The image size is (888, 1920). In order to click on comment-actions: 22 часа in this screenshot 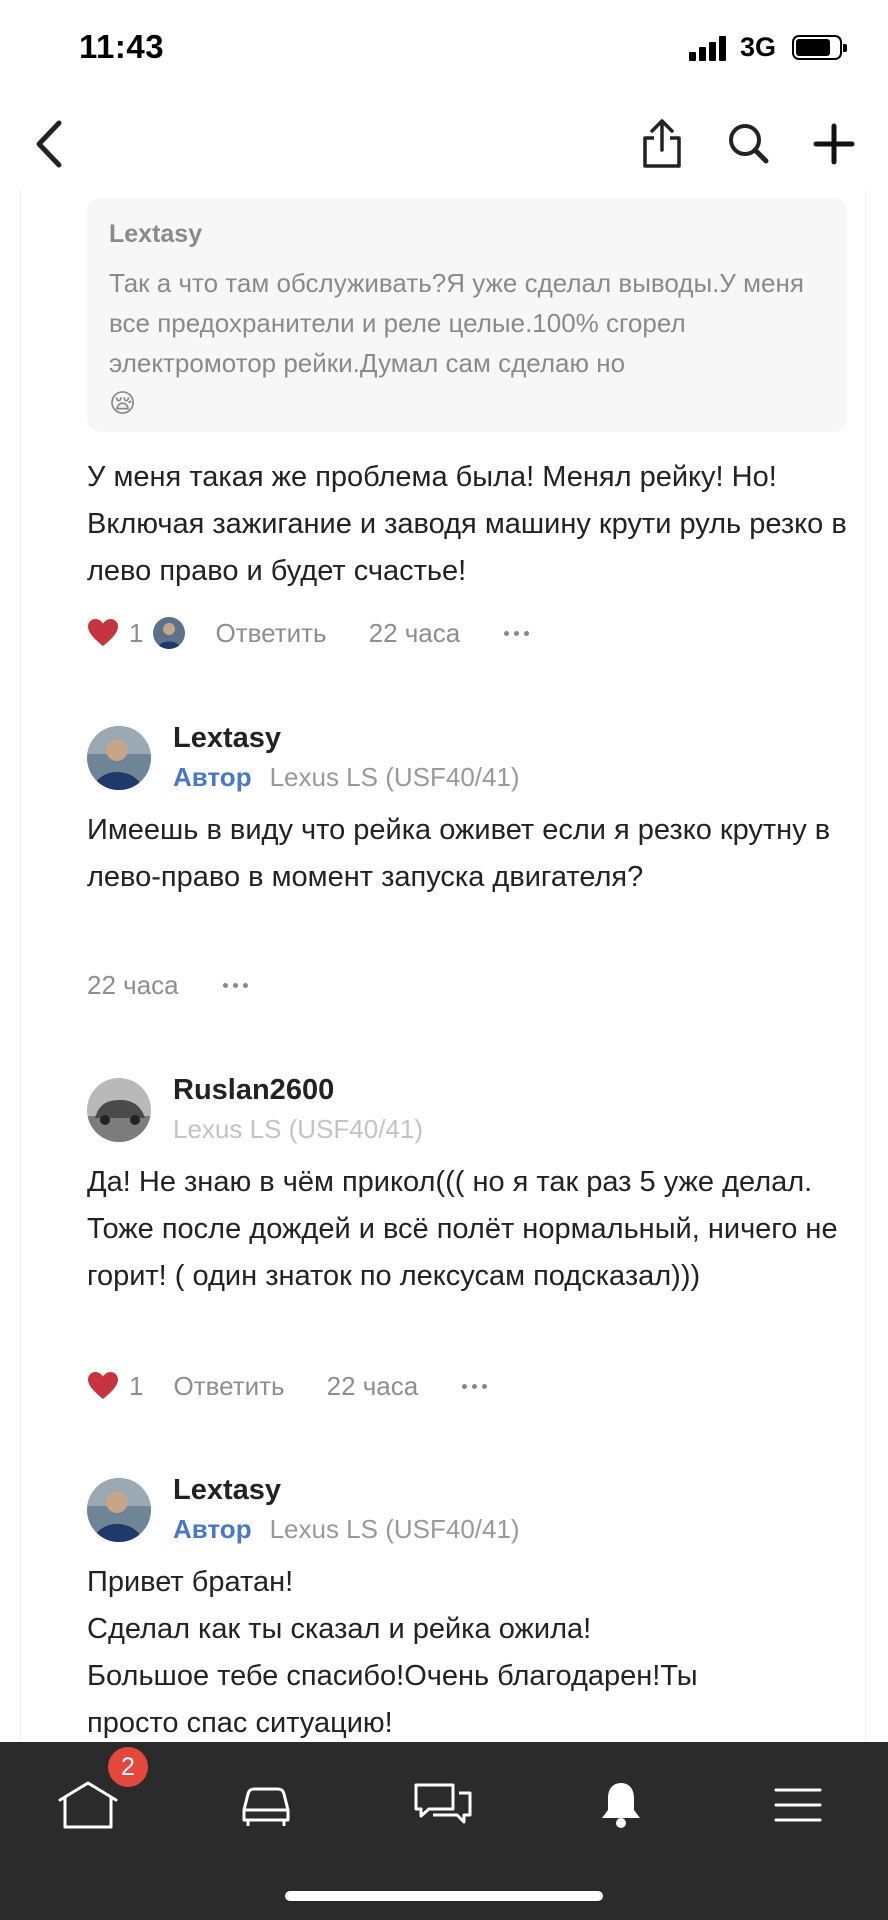, I will do `click(167, 985)`.